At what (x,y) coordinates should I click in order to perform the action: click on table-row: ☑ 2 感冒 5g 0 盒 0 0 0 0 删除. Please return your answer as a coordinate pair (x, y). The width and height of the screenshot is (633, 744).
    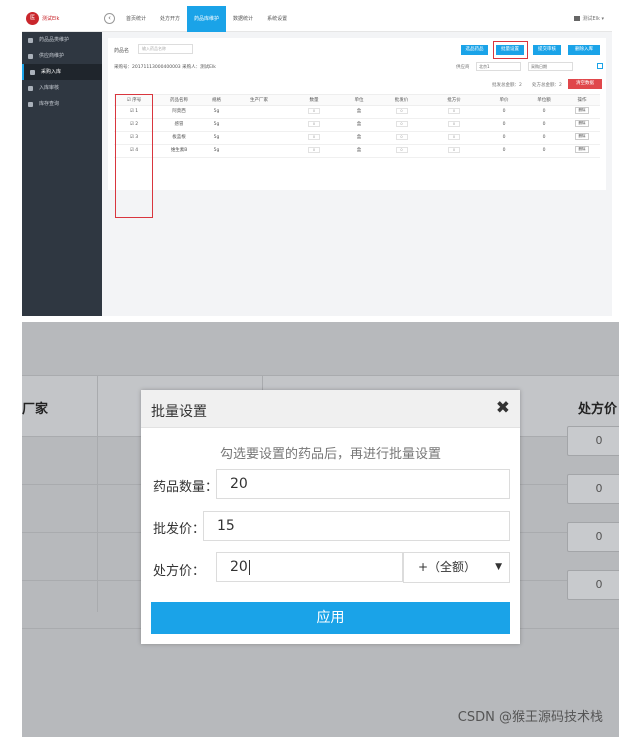
    Looking at the image, I should click on (357, 125).